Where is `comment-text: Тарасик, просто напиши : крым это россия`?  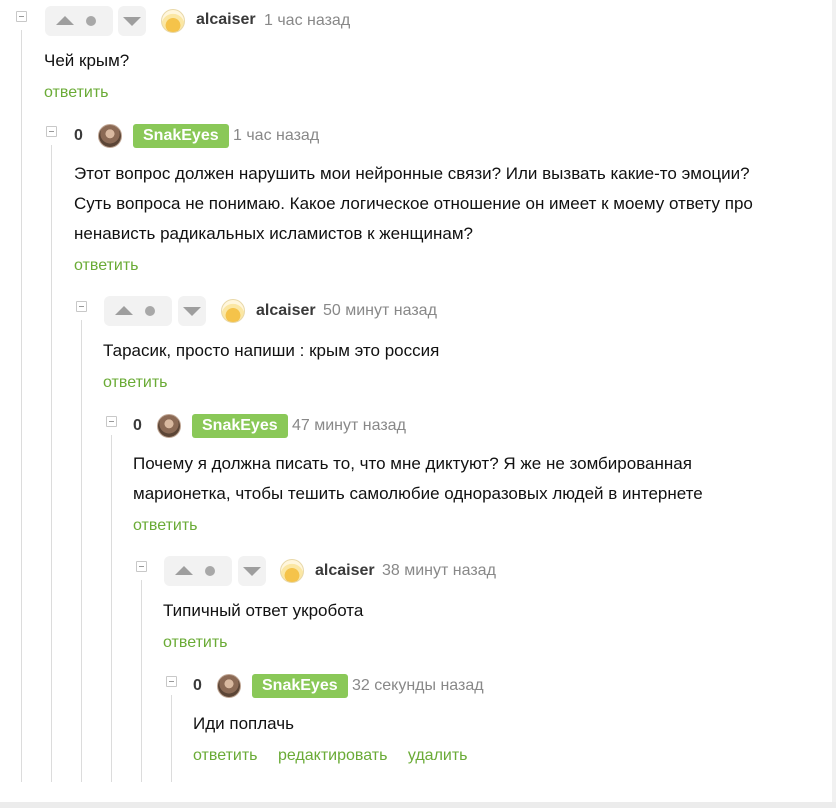
comment-text: Тарасик, просто напиши : крым это россия is located at coordinates (271, 350).